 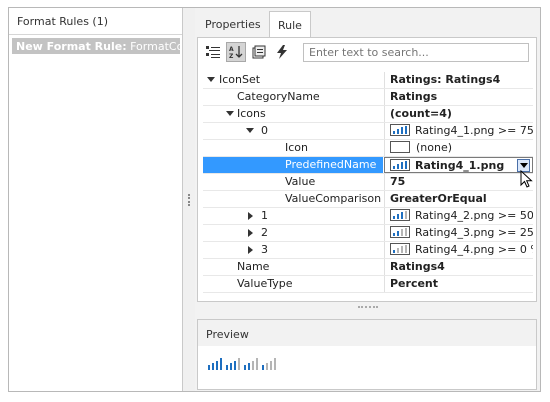 What do you see at coordinates (474, 215) in the screenshot?
I see `property-value: Rating4_2.png >= 50 %` at bounding box center [474, 215].